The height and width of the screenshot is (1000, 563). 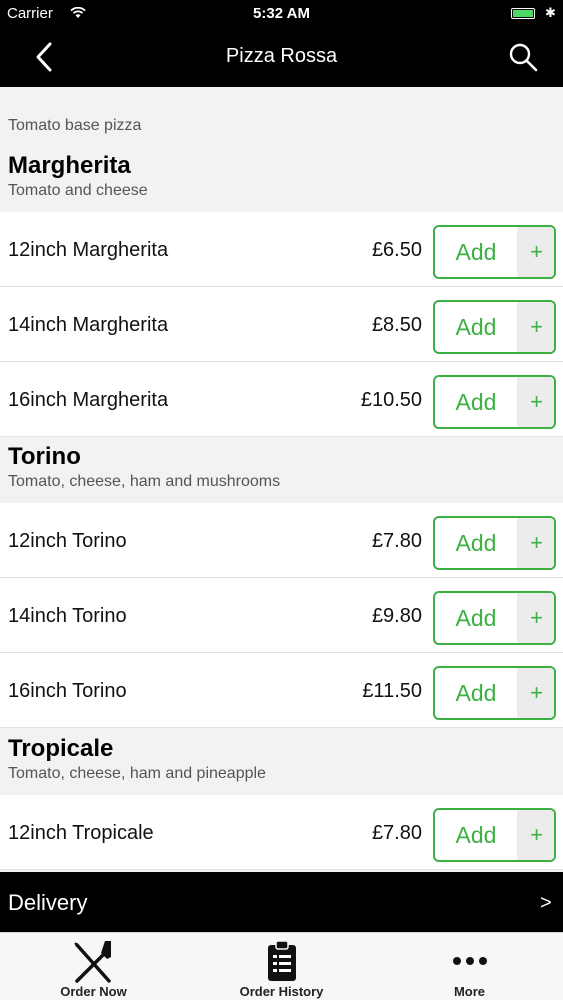 I want to click on tab-order-history: Order History, so click(x=281, y=966).